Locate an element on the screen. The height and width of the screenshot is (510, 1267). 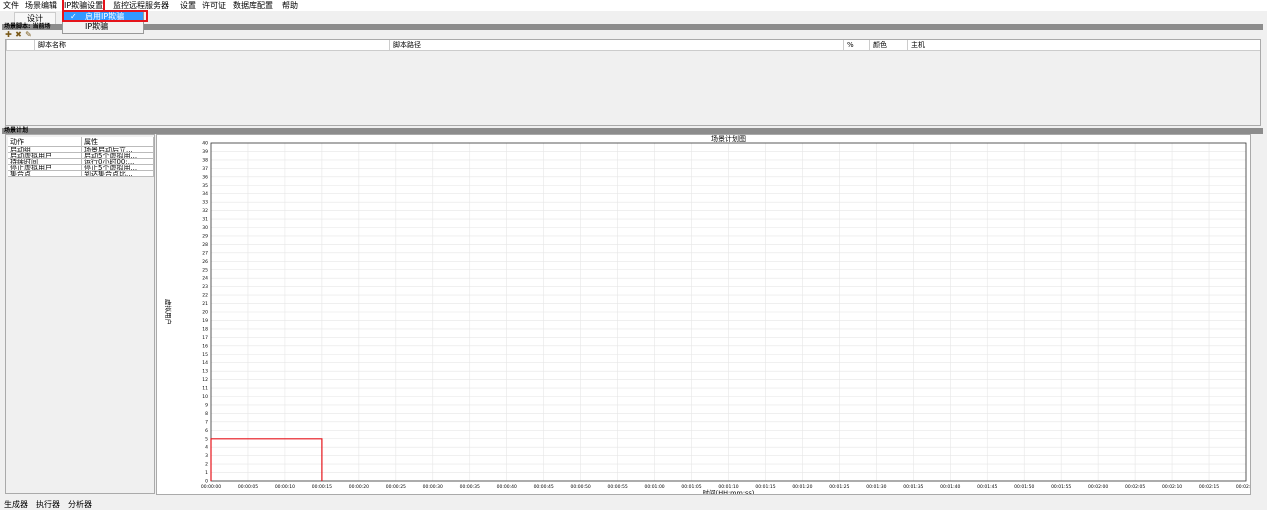
y-tick-label: 7 is located at coordinates (206, 422).